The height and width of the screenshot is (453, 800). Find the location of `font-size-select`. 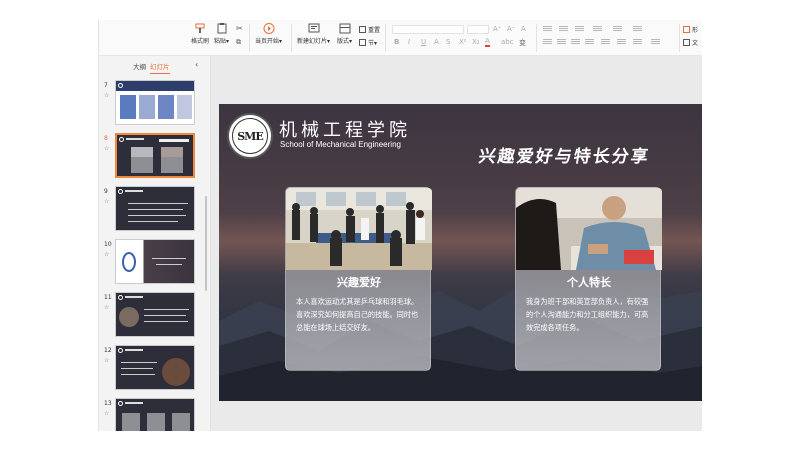

font-size-select is located at coordinates (478, 29).